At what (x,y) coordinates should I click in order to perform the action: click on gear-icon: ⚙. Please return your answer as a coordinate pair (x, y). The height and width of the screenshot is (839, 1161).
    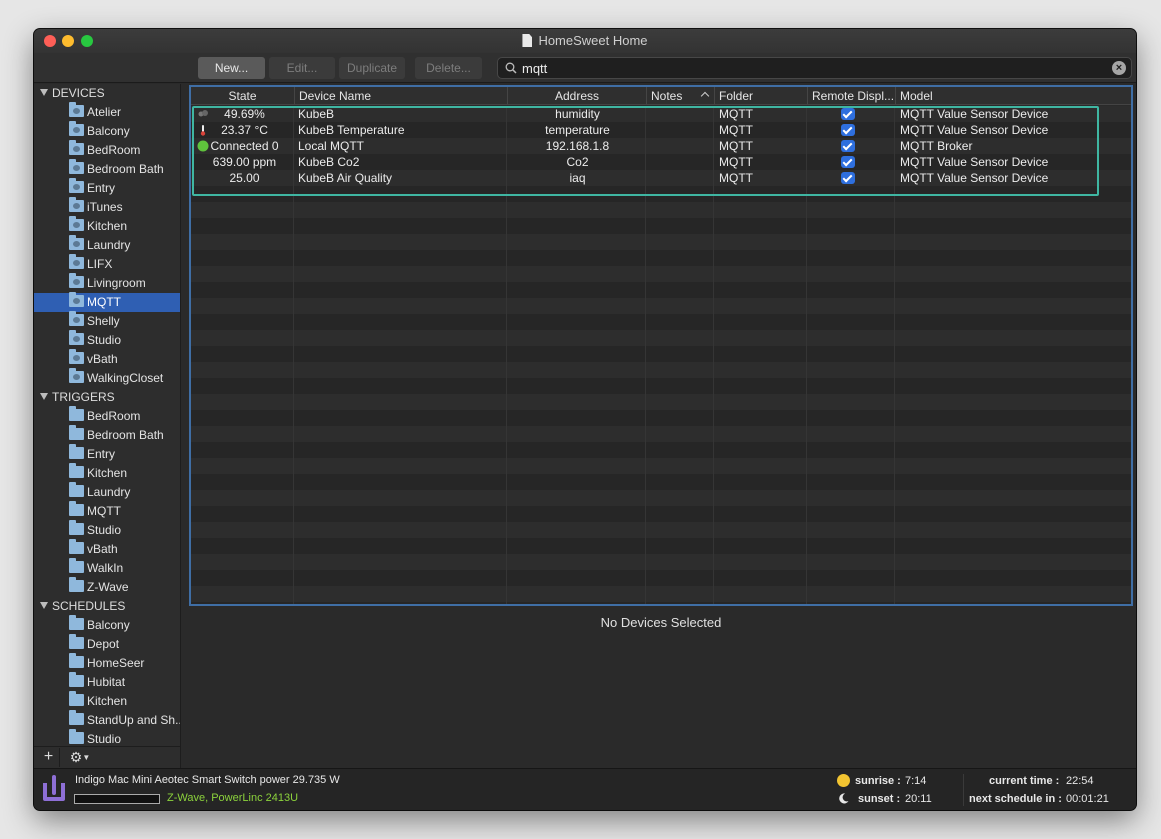
    Looking at the image, I should click on (76, 757).